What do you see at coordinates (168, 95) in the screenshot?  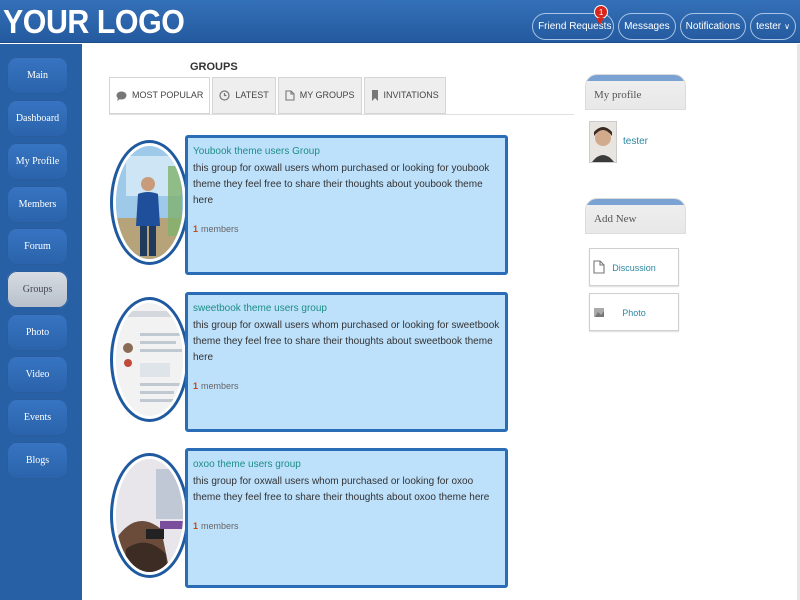 I see `tab-most-popular-label: MOST POPULAR` at bounding box center [168, 95].